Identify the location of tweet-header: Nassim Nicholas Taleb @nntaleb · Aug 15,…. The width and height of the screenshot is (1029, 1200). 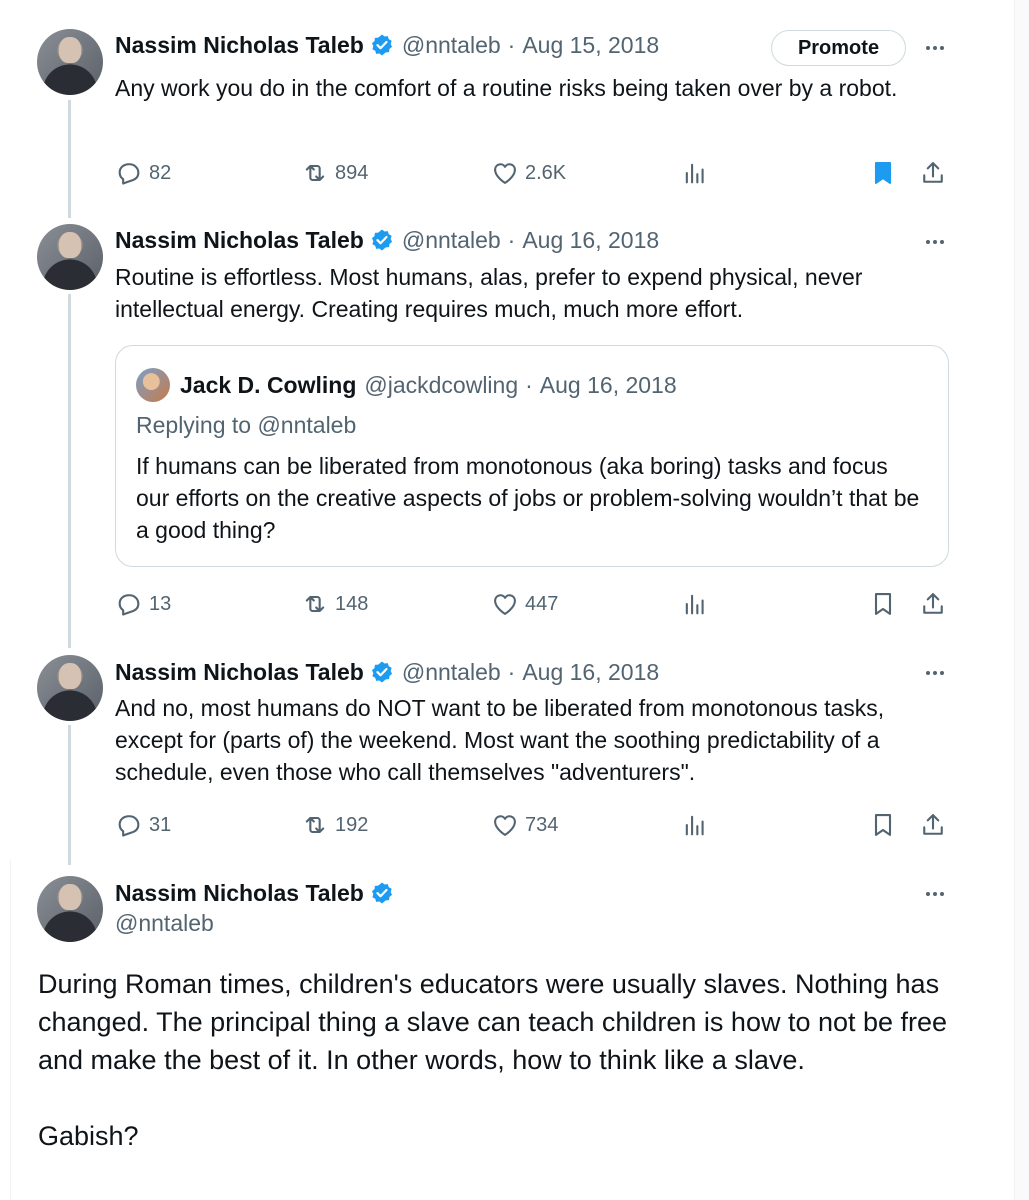
(387, 45).